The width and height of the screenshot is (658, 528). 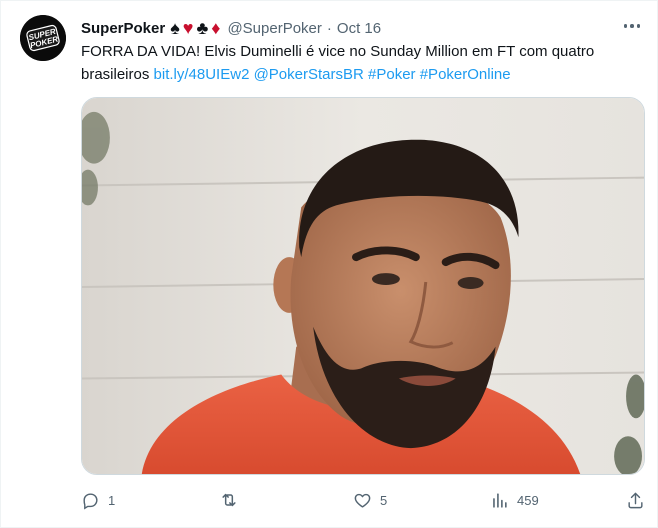 I want to click on superpoker-logo: SUPER POKER, so click(x=43, y=38).